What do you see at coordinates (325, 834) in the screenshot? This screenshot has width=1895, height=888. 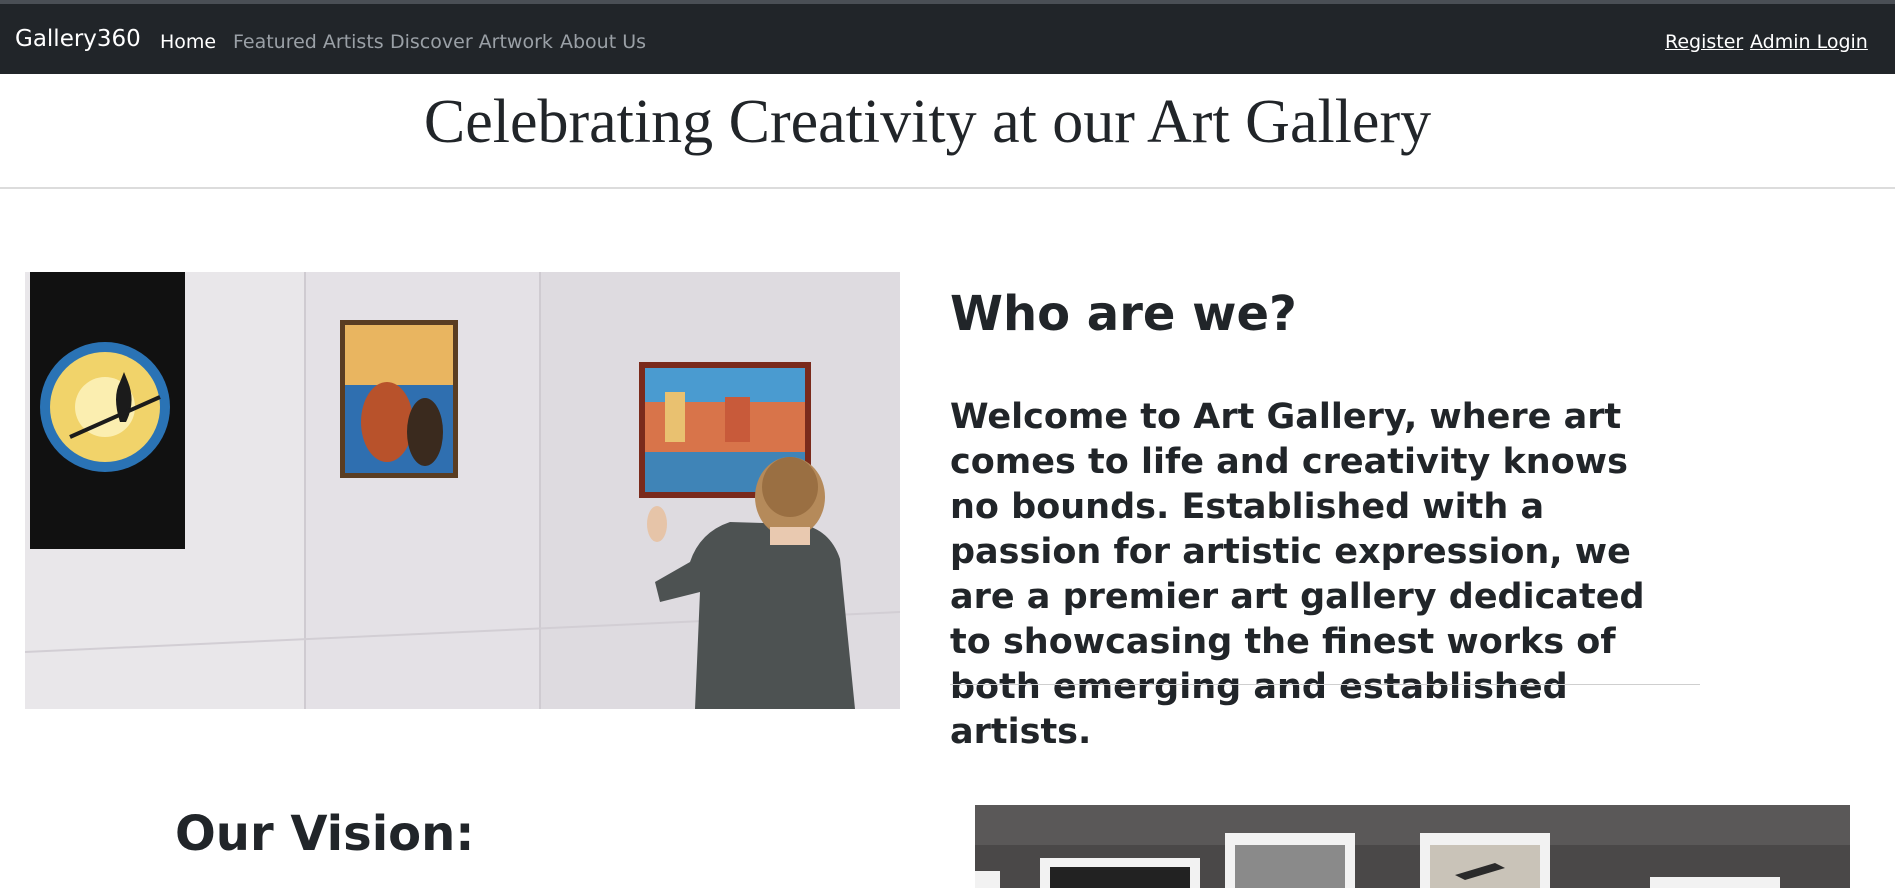 I see `vision-heading: Our Vision:` at bounding box center [325, 834].